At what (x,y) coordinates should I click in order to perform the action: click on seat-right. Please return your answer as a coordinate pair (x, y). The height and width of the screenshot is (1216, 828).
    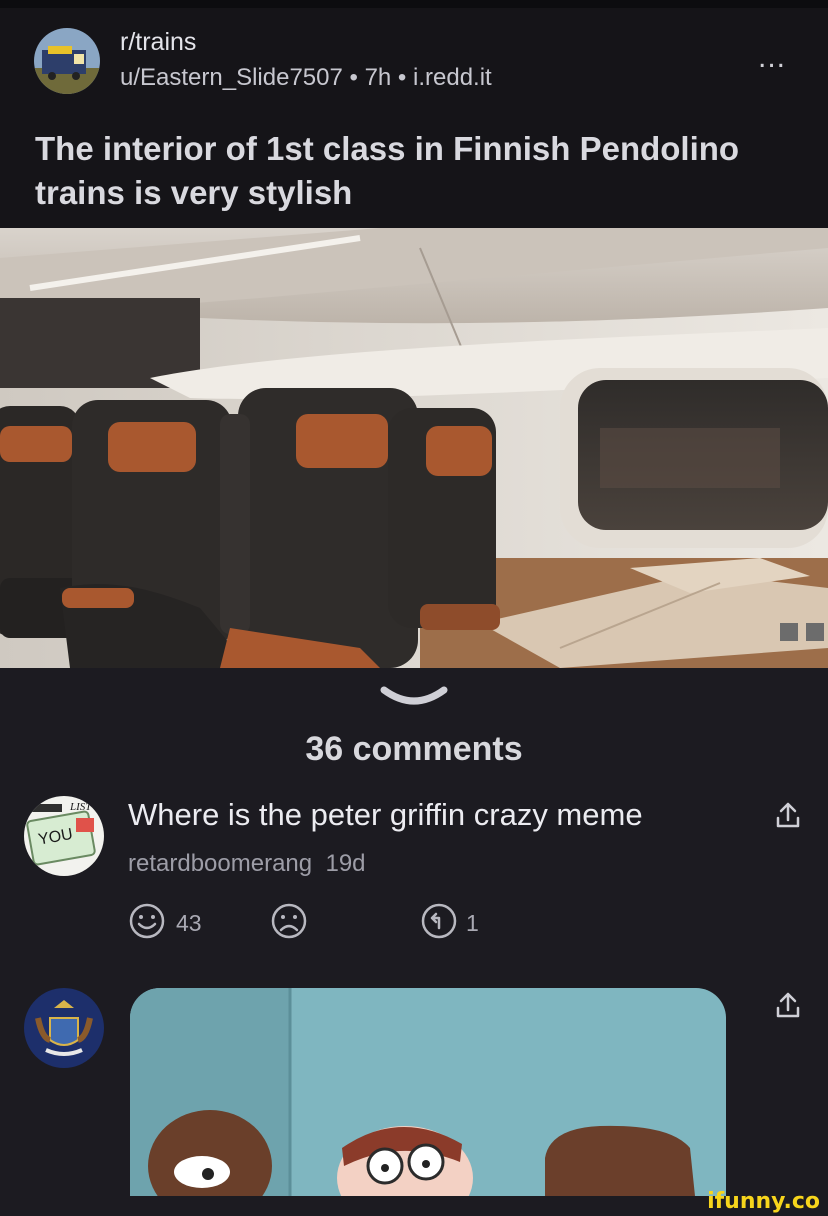
    Looking at the image, I should click on (444, 519).